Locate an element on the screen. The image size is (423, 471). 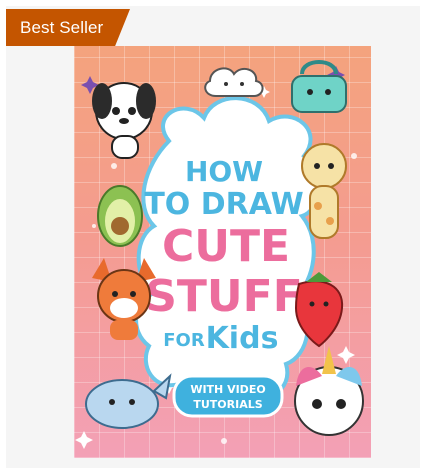
title-line-5-kids: Kids is located at coordinates (242, 338).